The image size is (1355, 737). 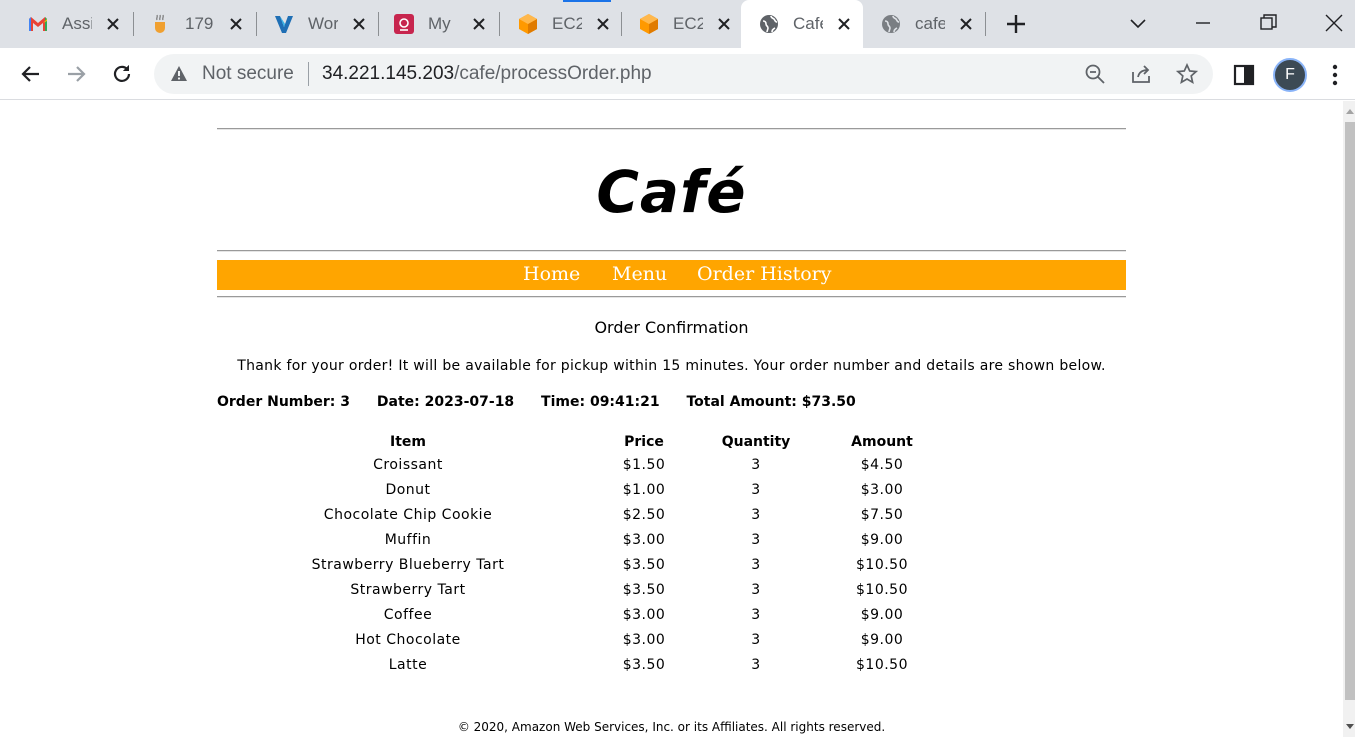 What do you see at coordinates (408, 465) in the screenshot?
I see `cell-item: Croissant` at bounding box center [408, 465].